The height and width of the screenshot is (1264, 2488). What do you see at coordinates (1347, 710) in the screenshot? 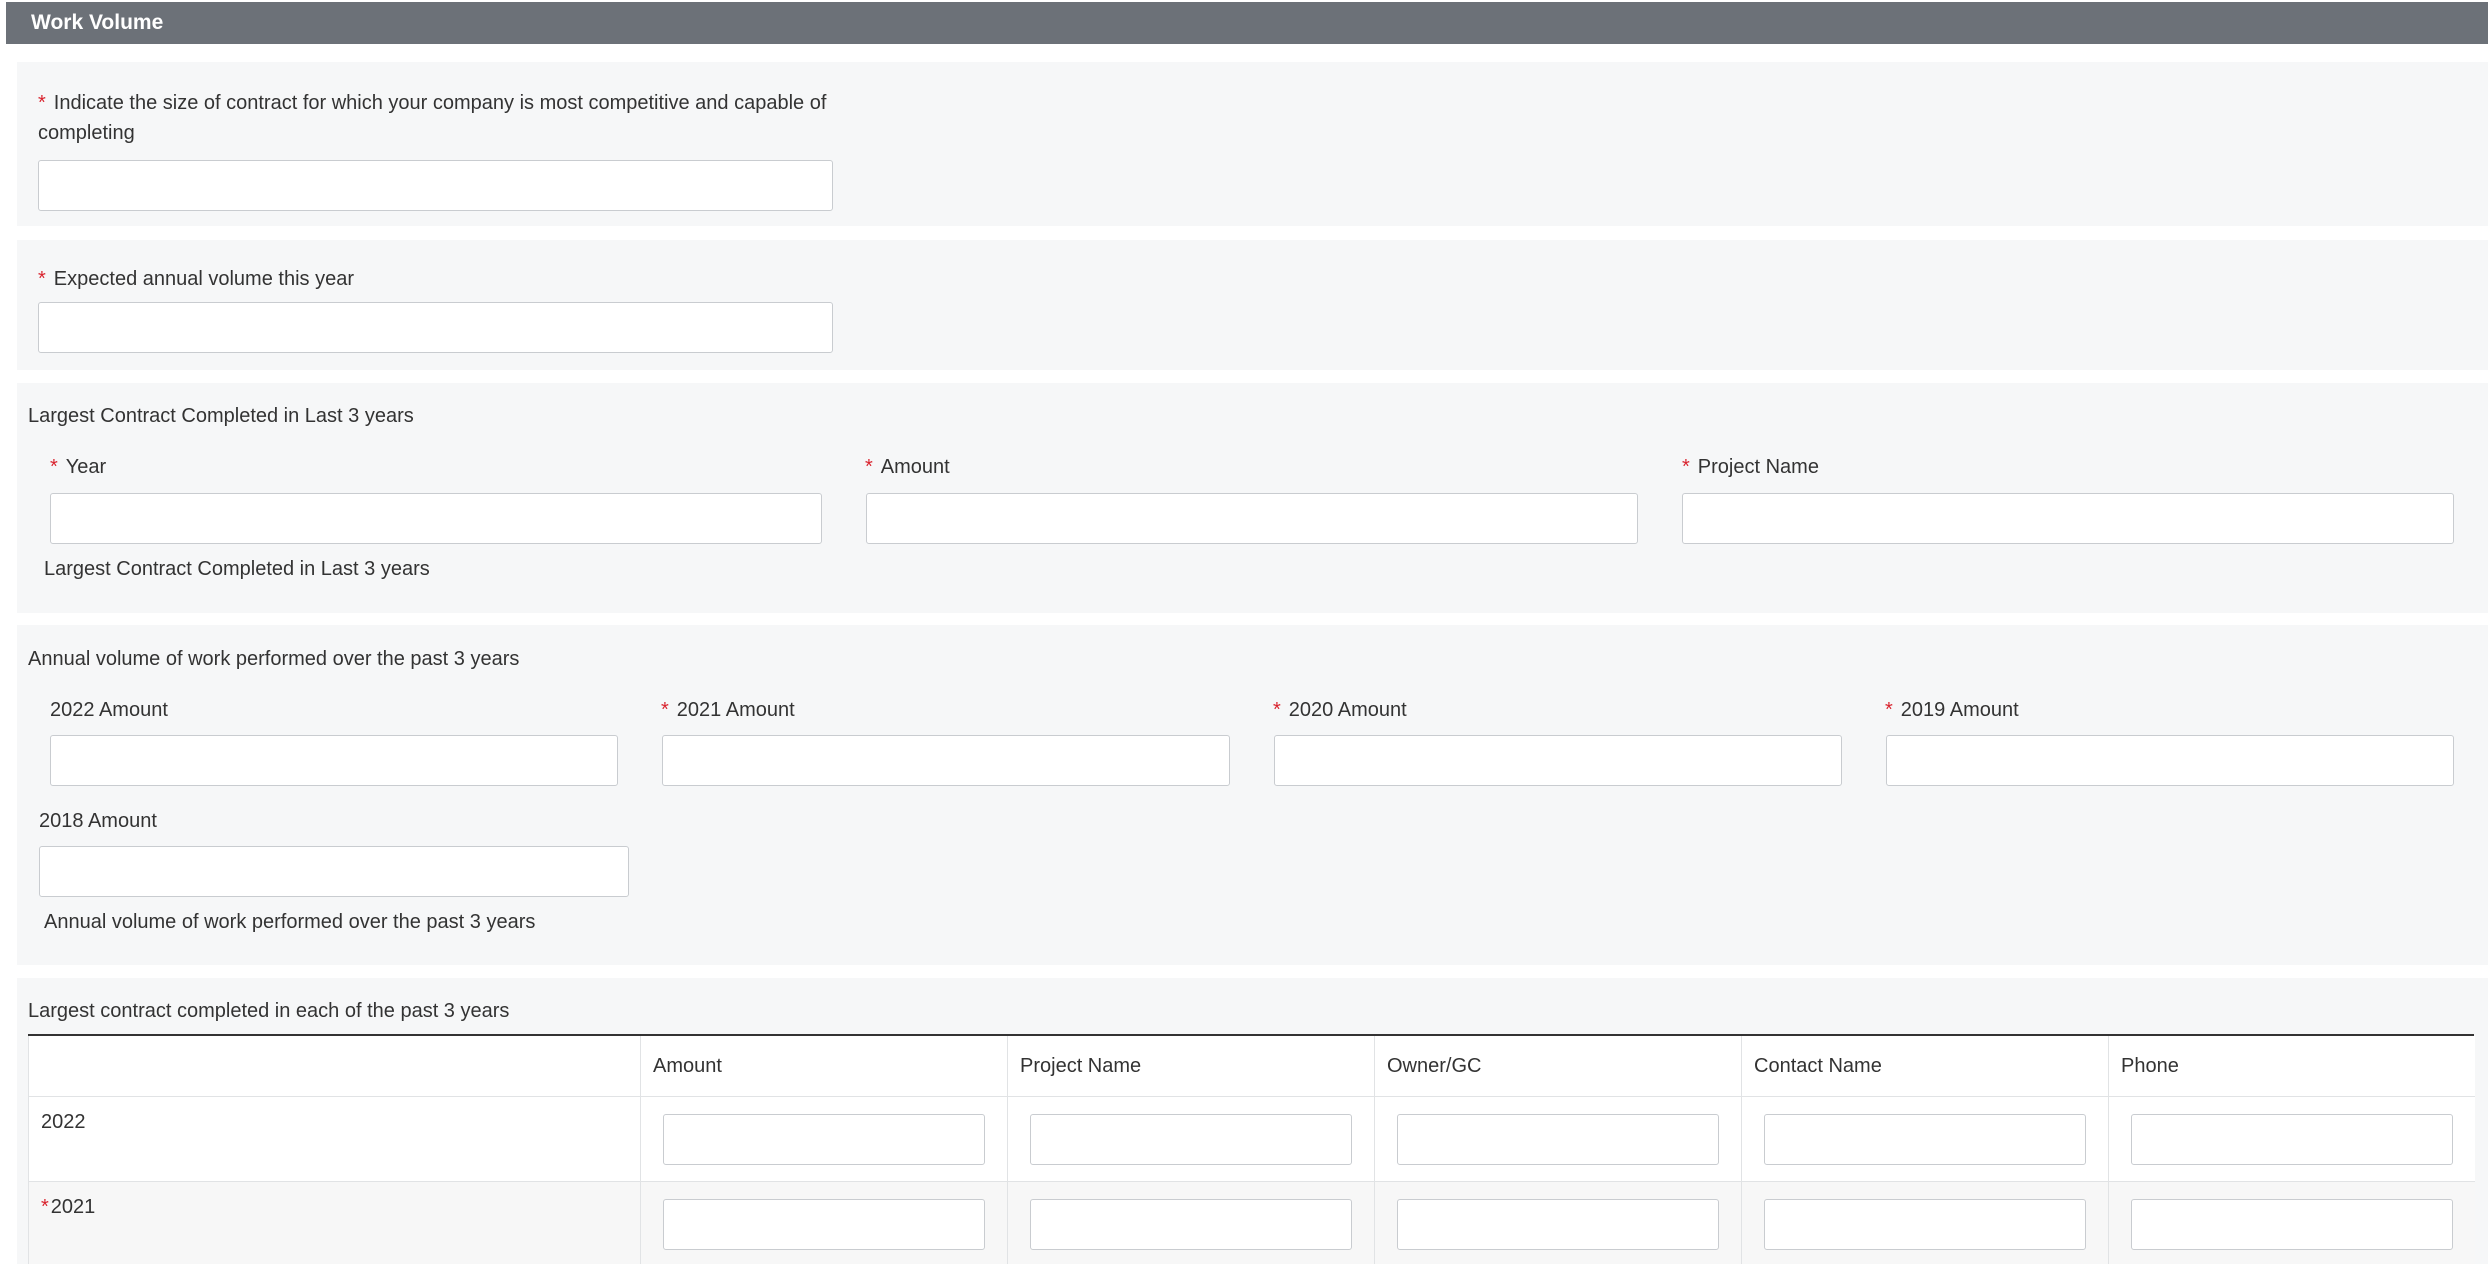
I see `amount-2020-label-text: 2020 Amount` at bounding box center [1347, 710].